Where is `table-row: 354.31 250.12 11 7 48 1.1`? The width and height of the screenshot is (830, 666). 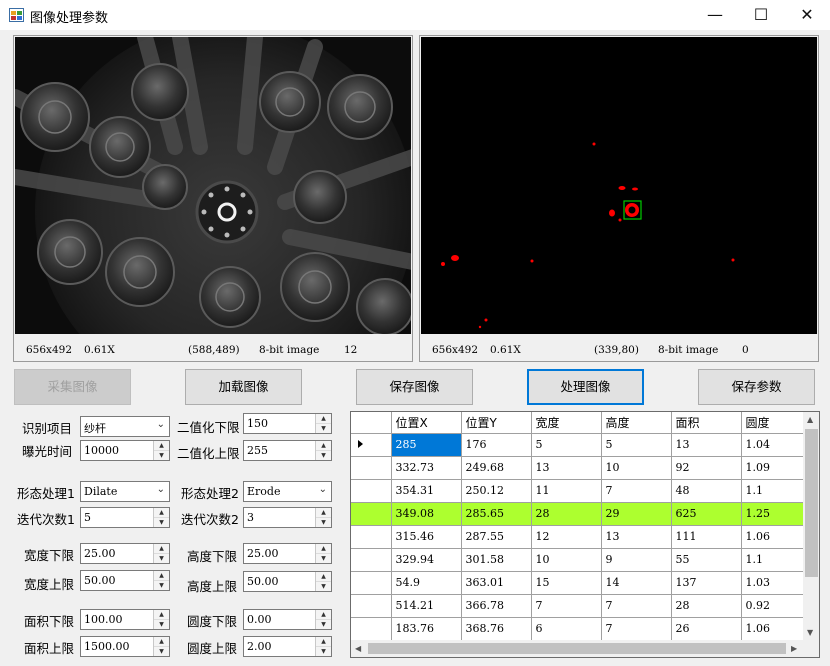 table-row: 354.31 250.12 11 7 48 1.1 is located at coordinates (577, 491).